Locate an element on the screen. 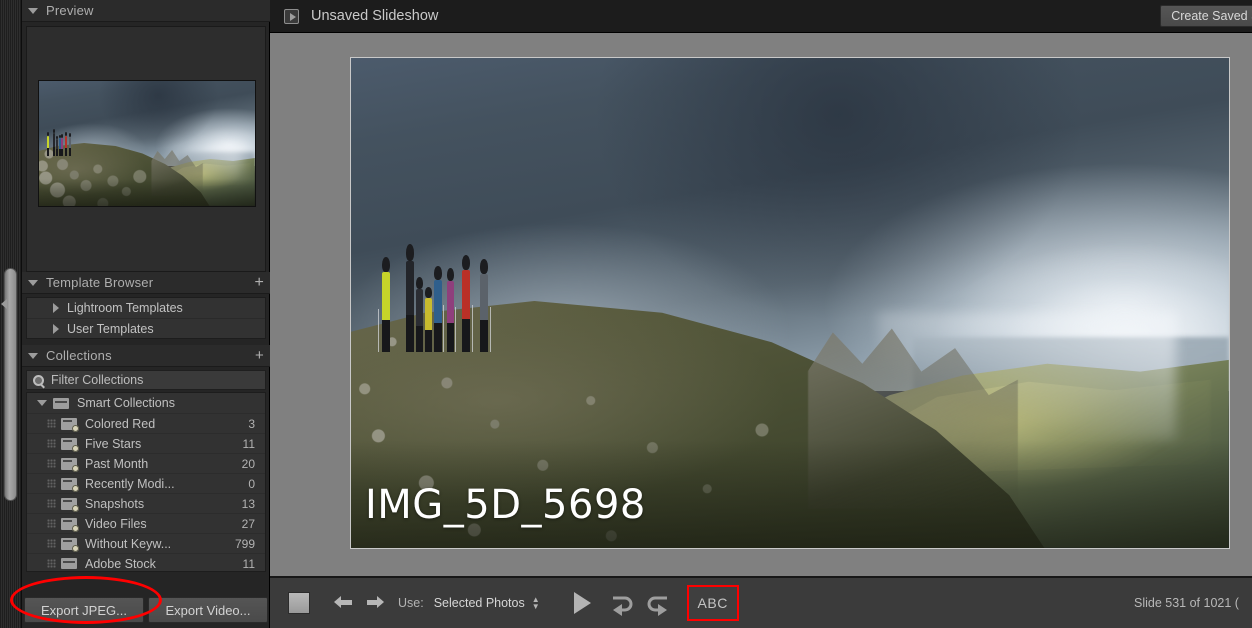  collection-item-video-files: Video Files 27 is located at coordinates (146, 523).